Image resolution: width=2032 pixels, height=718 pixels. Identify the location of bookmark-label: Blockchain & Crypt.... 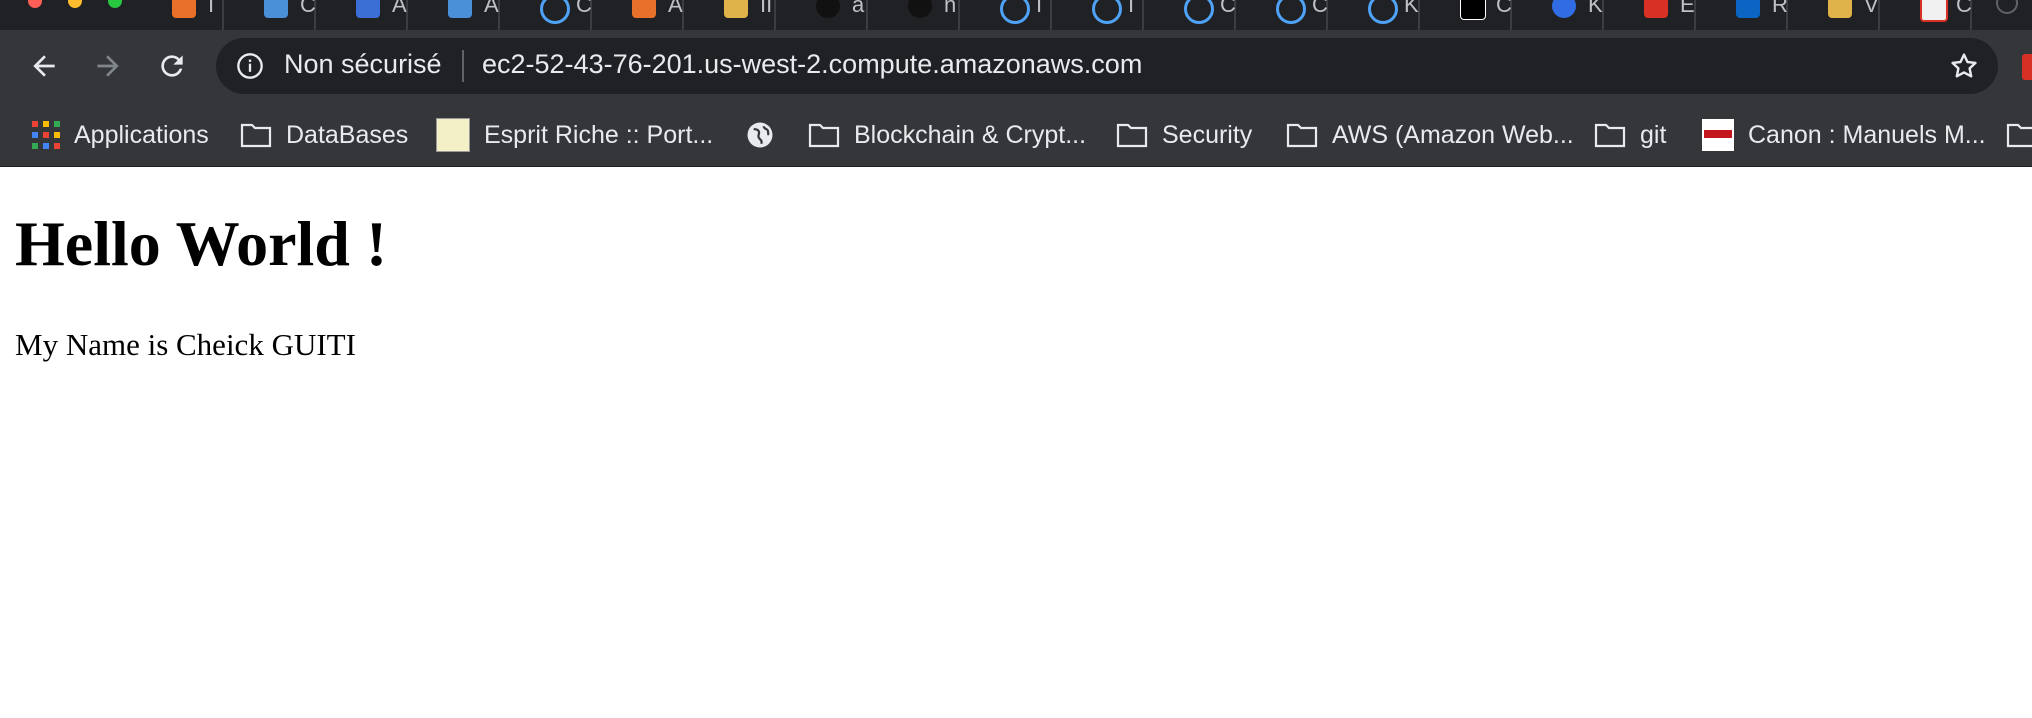
(970, 134).